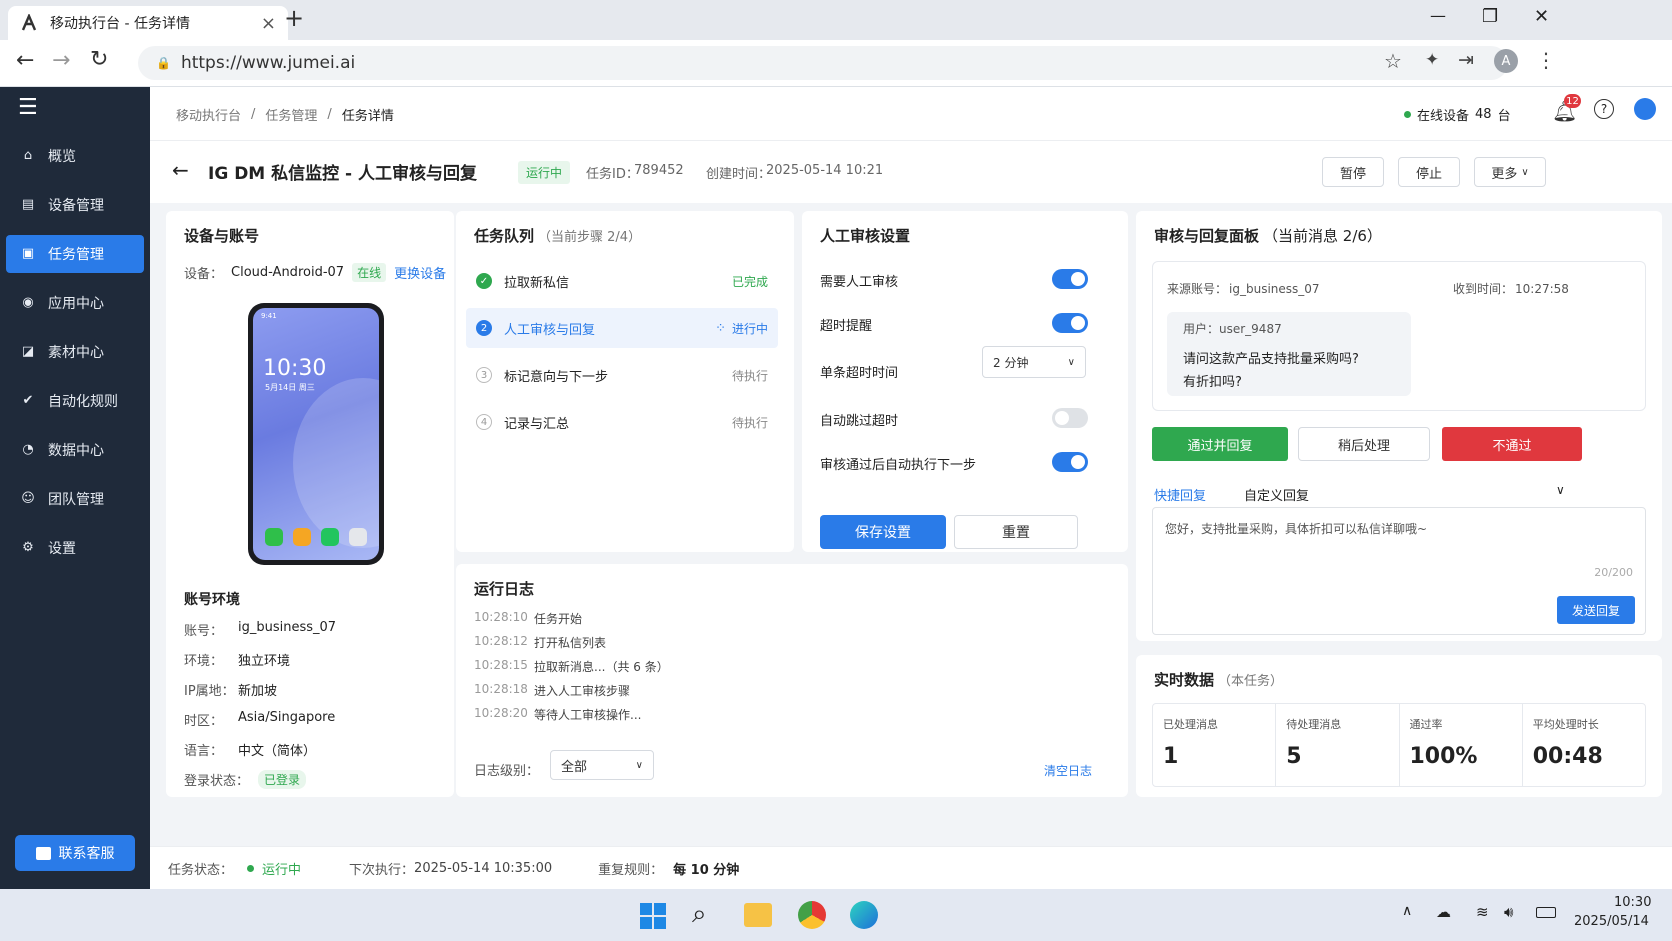 The height and width of the screenshot is (941, 1672). What do you see at coordinates (75, 853) in the screenshot?
I see `contact-support-button: 联系客服` at bounding box center [75, 853].